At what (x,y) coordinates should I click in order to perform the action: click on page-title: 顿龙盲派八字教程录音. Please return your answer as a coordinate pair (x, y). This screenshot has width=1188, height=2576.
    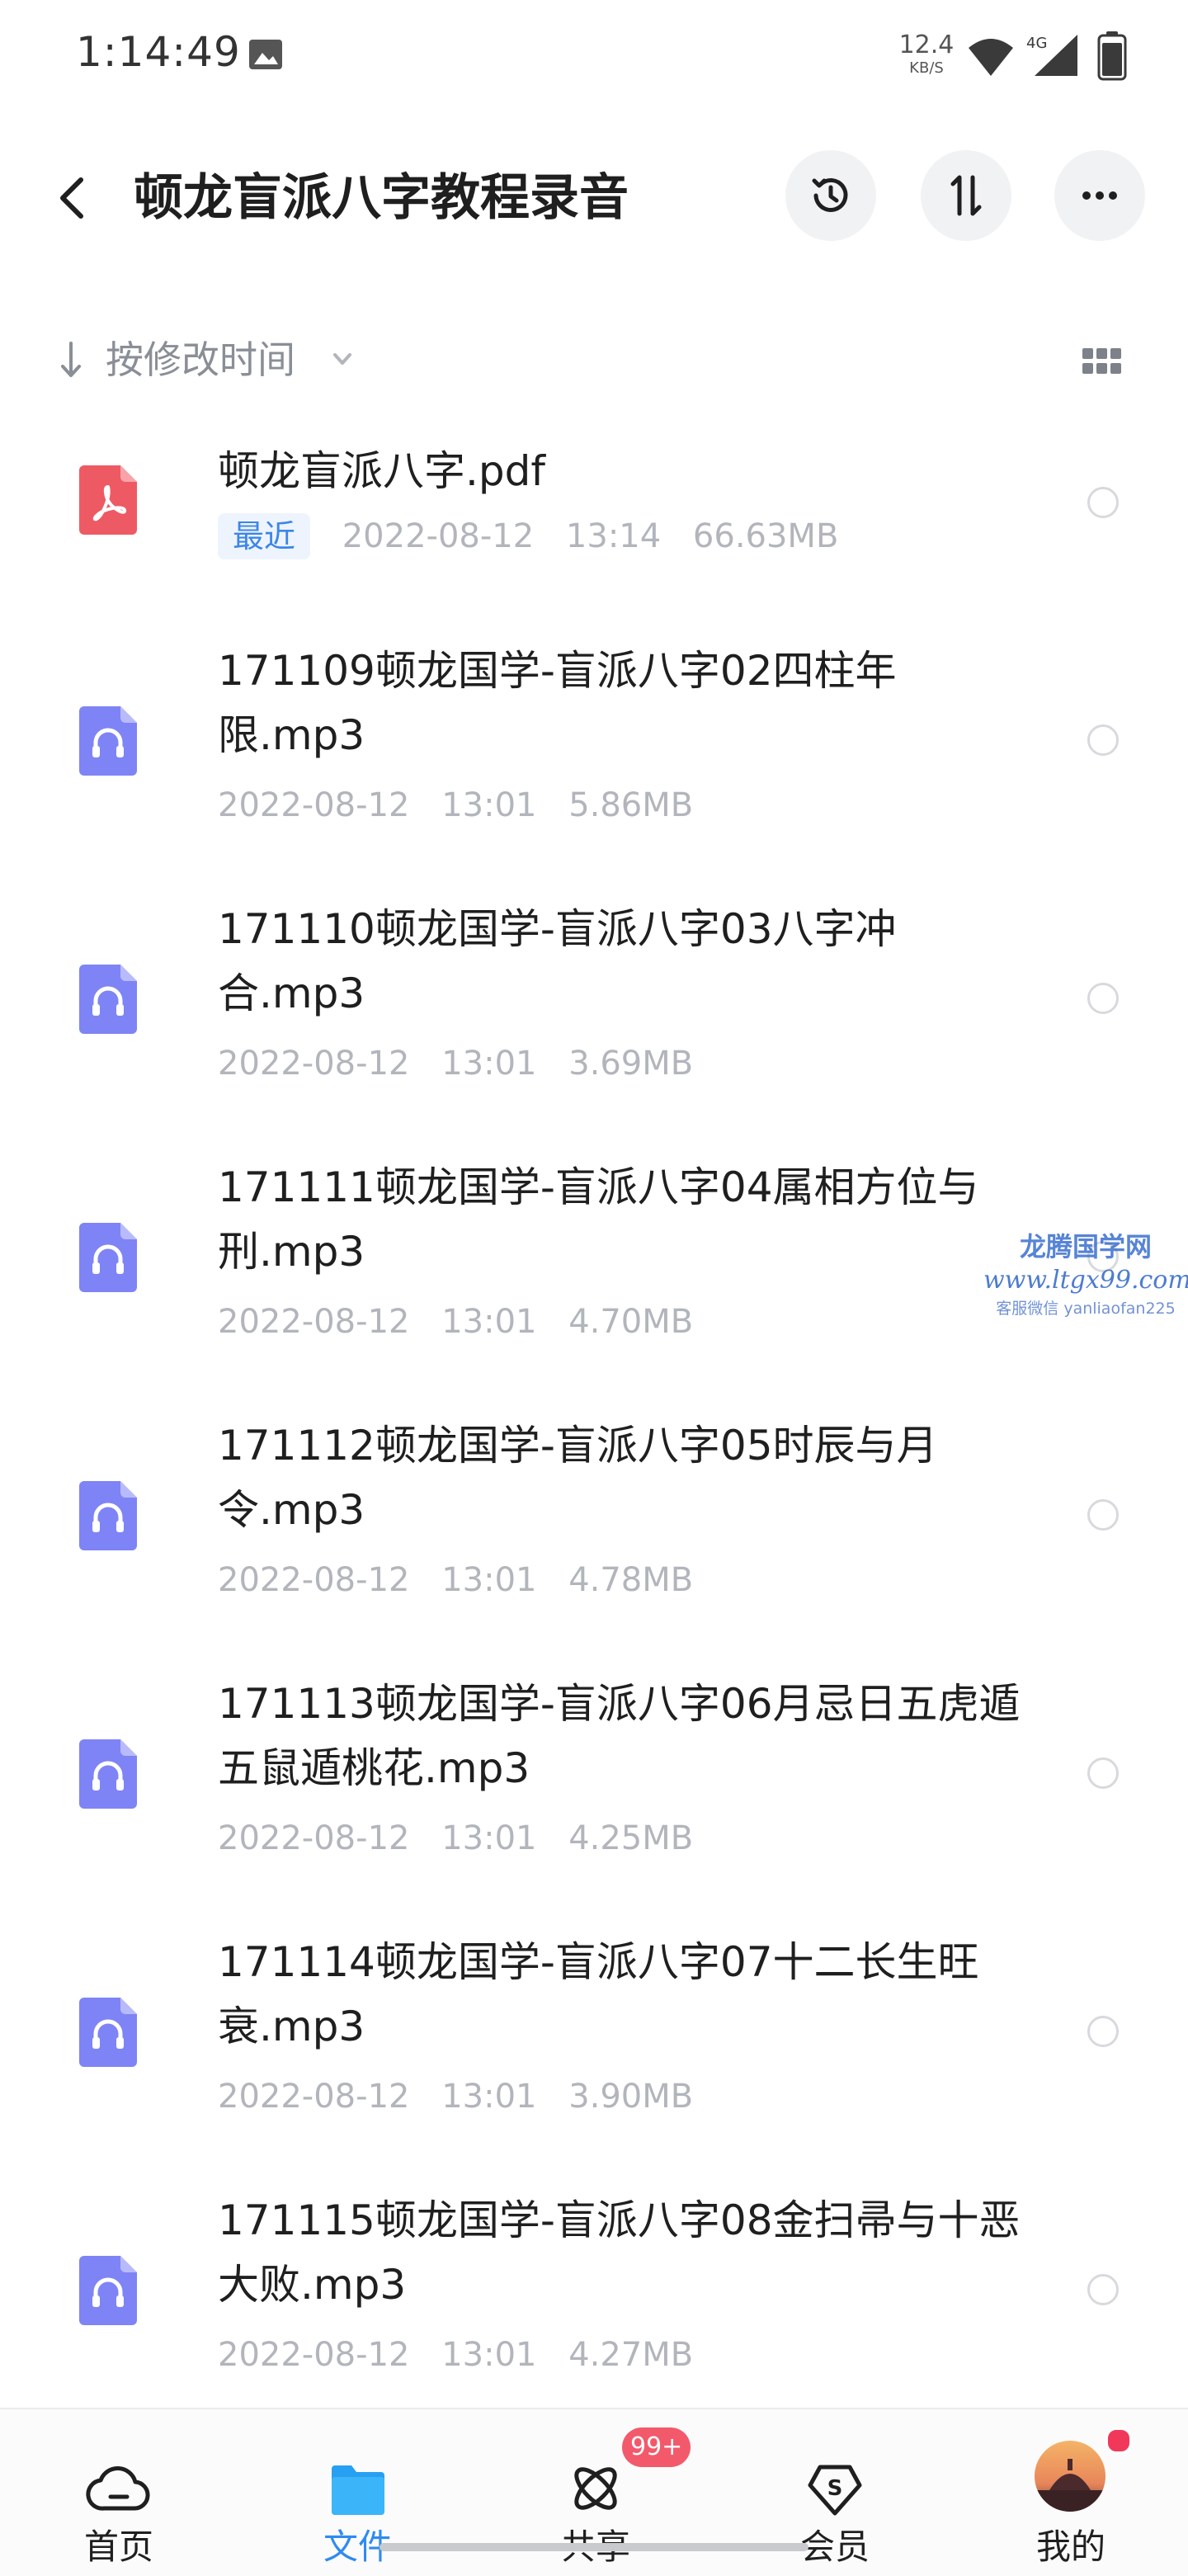
    Looking at the image, I should click on (381, 198).